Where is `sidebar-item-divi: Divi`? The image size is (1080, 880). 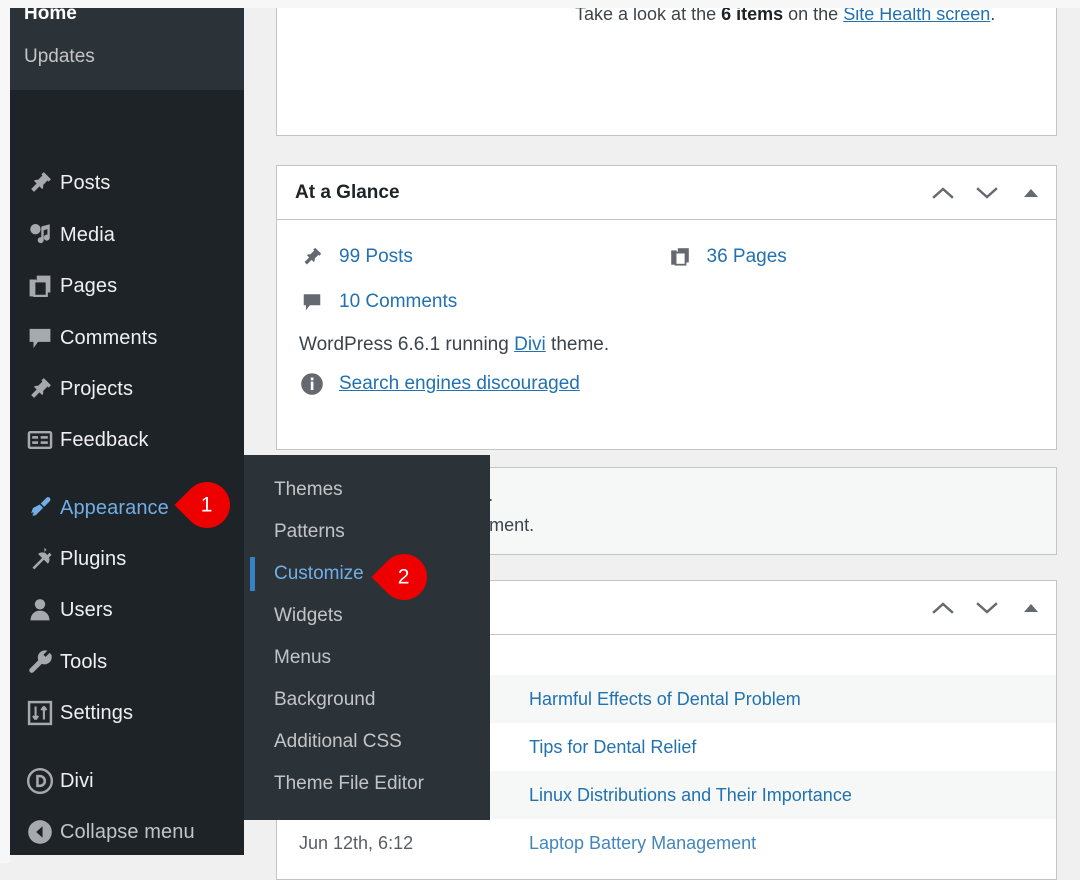
sidebar-item-divi: Divi is located at coordinates (127, 781).